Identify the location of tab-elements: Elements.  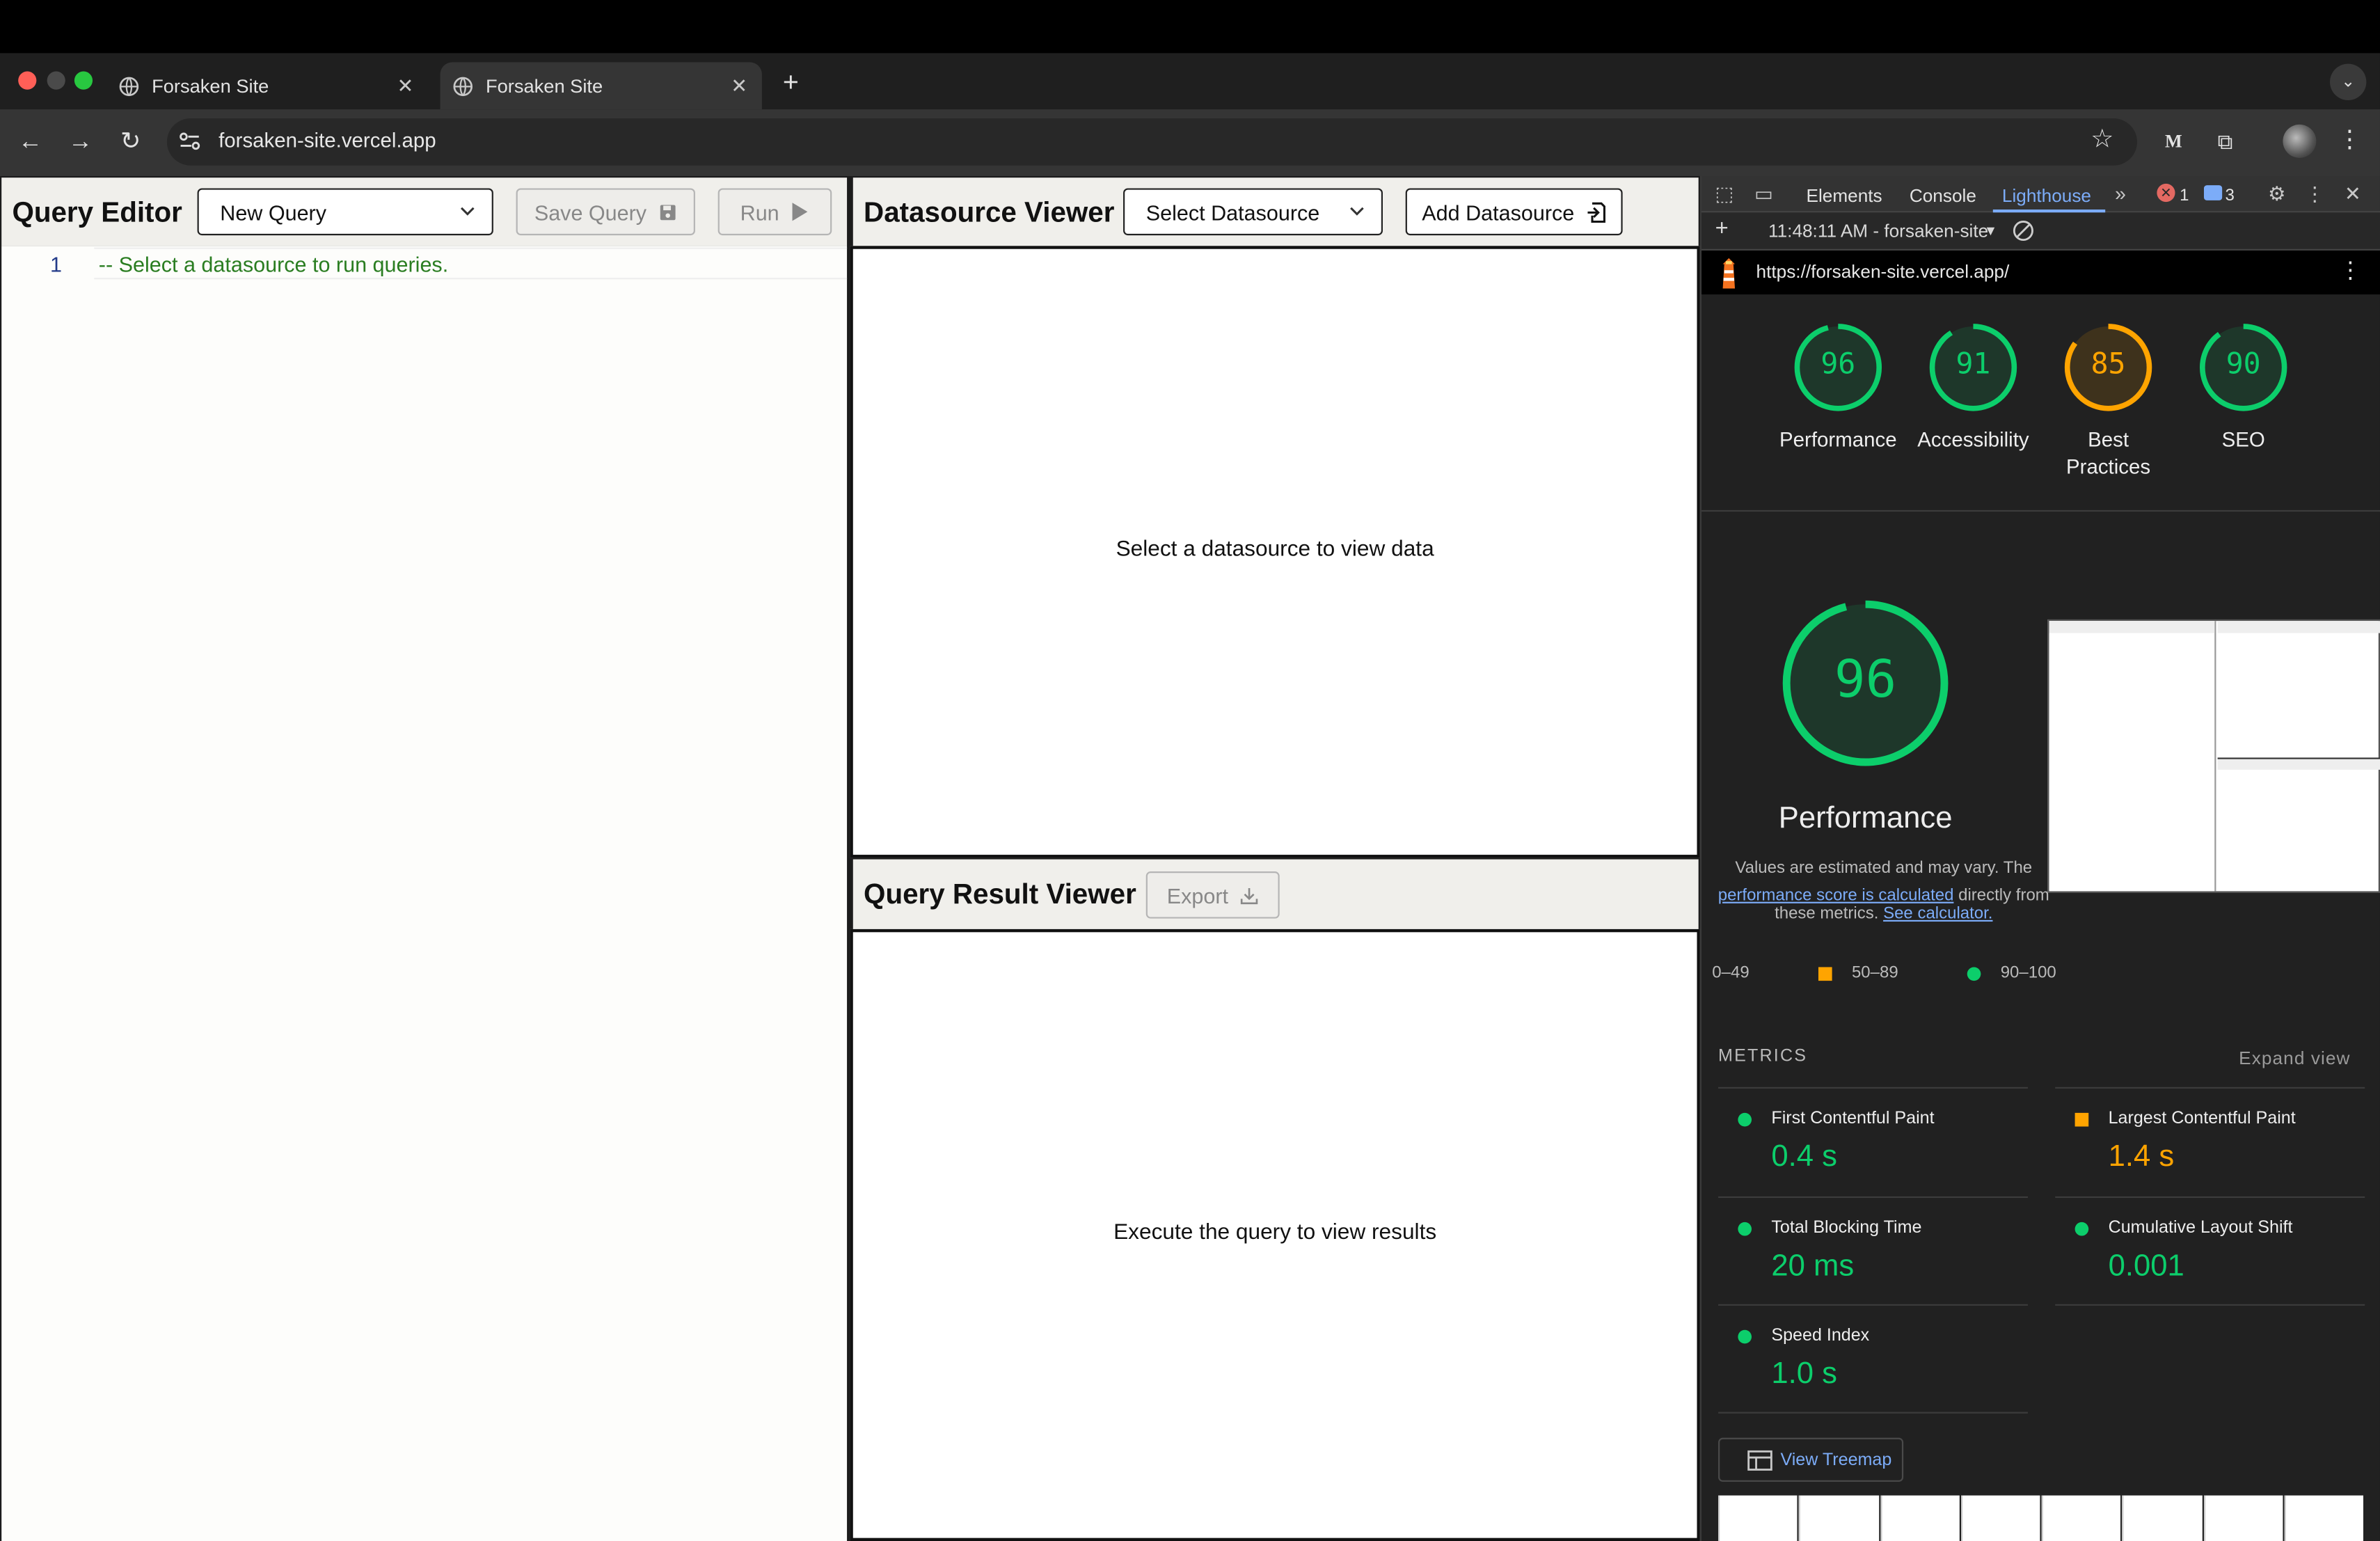
(1844, 196).